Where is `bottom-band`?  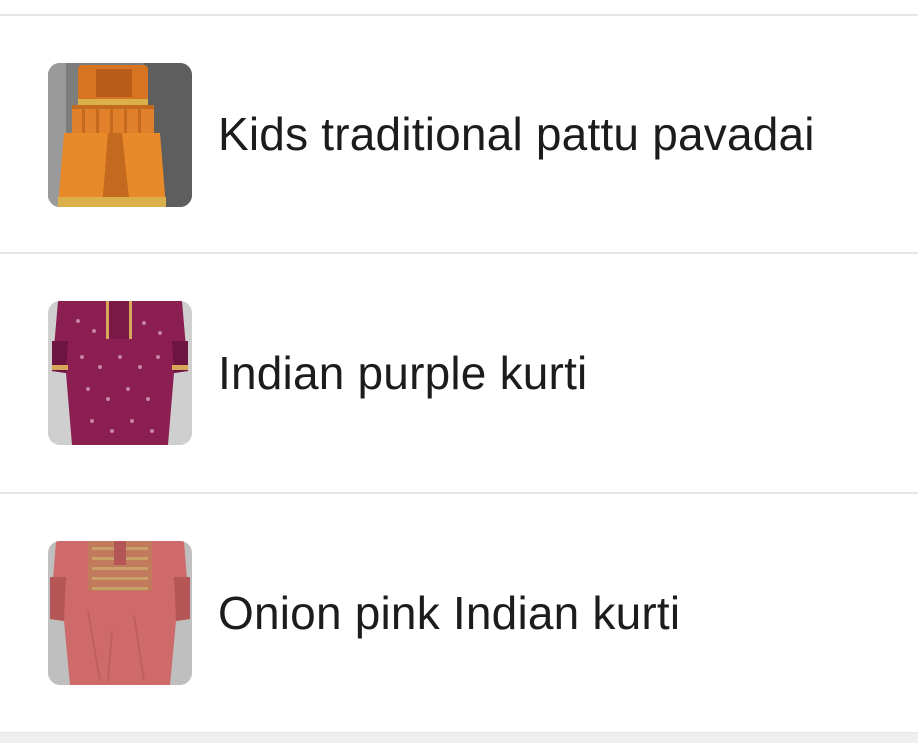
bottom-band is located at coordinates (459, 738).